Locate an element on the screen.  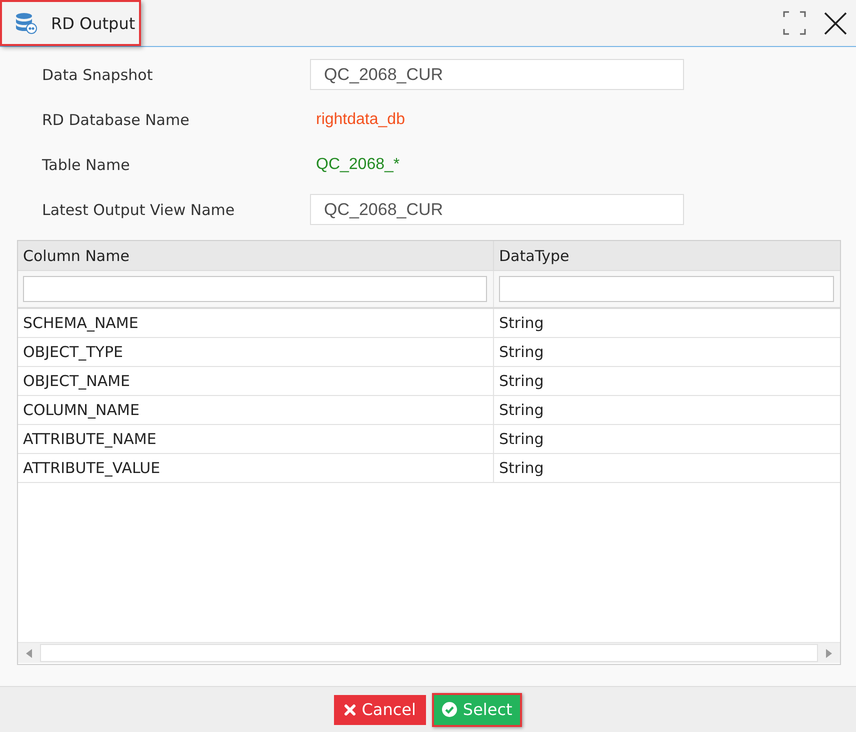
field-value: QC_2068_* is located at coordinates (358, 165).